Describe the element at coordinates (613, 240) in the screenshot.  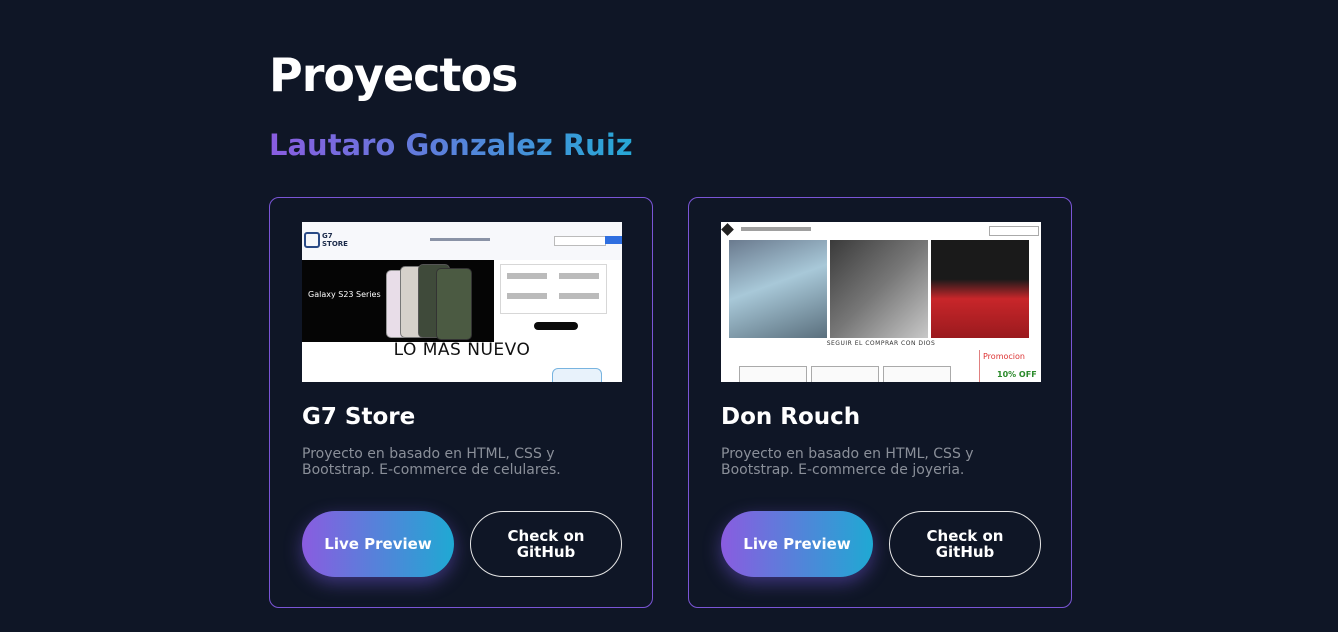
I see `thumbnail-search-button` at that location.